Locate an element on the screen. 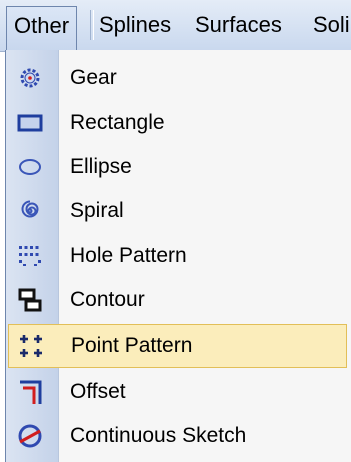 The width and height of the screenshot is (351, 462). menu-item-label: Rectangle is located at coordinates (117, 122).